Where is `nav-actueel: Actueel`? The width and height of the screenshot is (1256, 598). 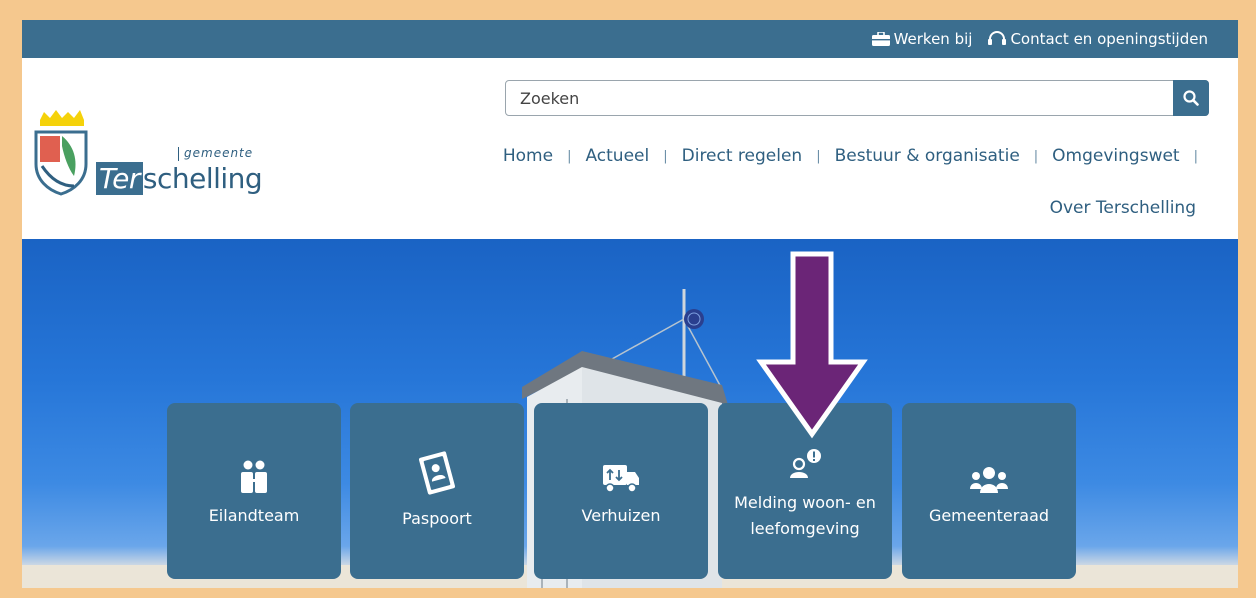
nav-actueel: Actueel is located at coordinates (617, 156).